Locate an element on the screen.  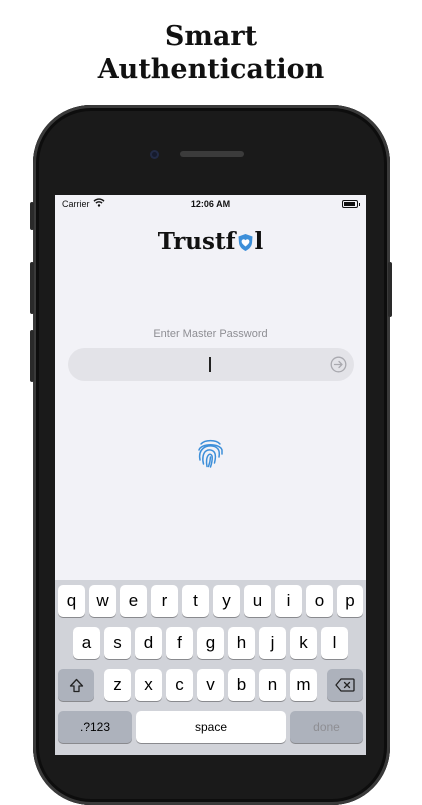
master-password-input is located at coordinates (211, 364).